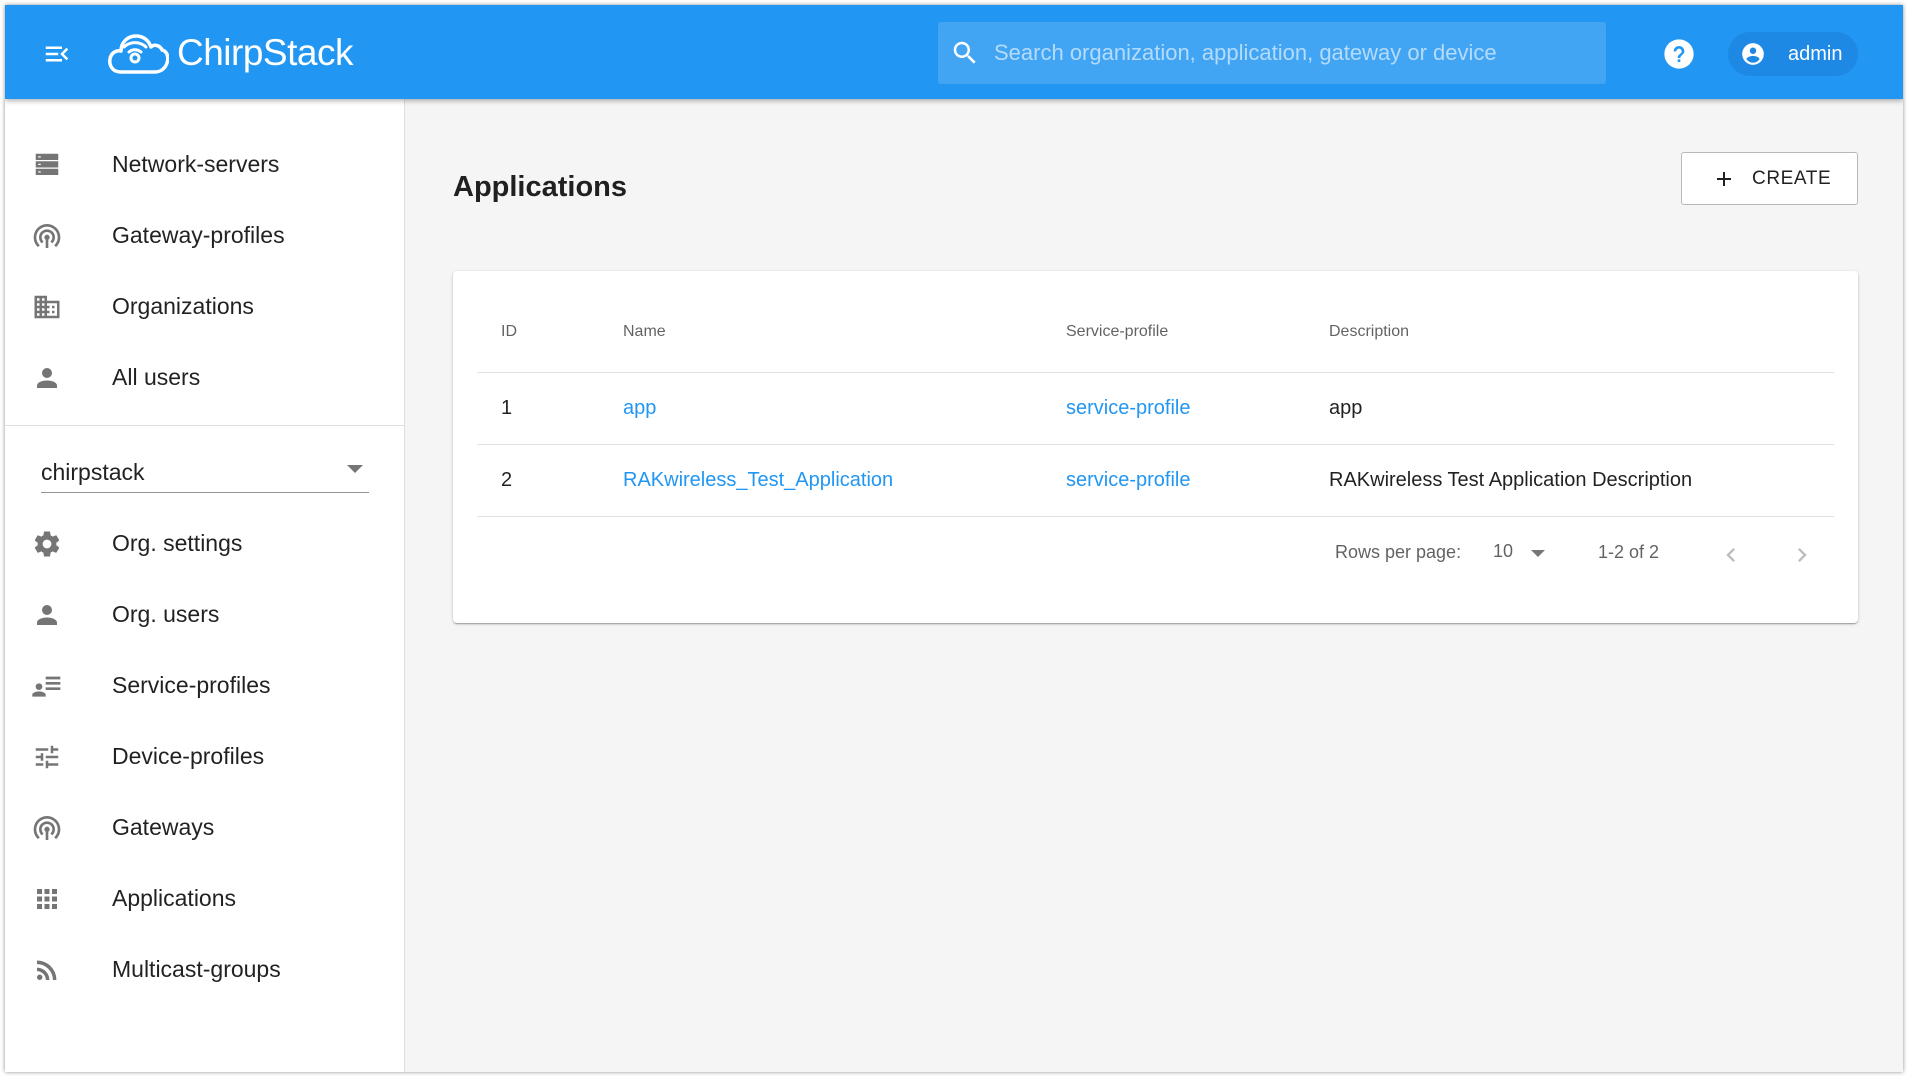  I want to click on sidebar-item-org-users: Org. users, so click(205, 614).